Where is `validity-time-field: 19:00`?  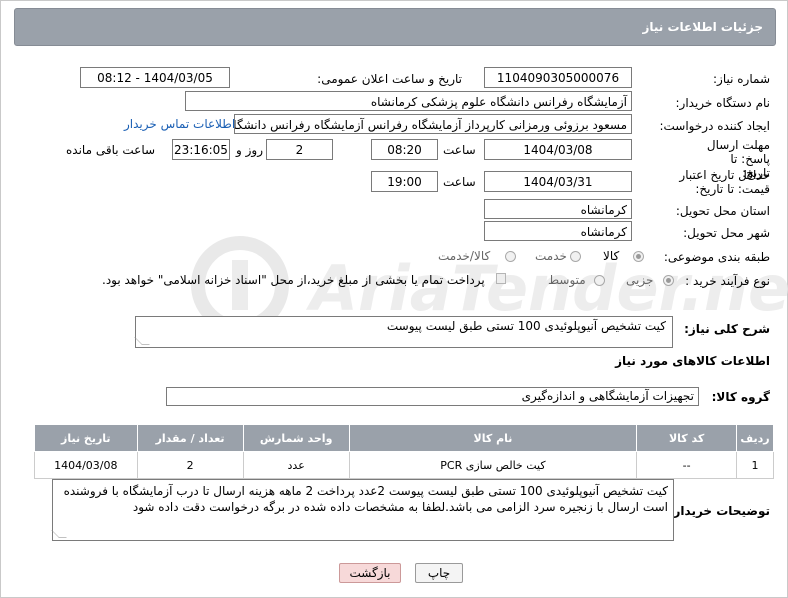
validity-time-field: 19:00 is located at coordinates (404, 181).